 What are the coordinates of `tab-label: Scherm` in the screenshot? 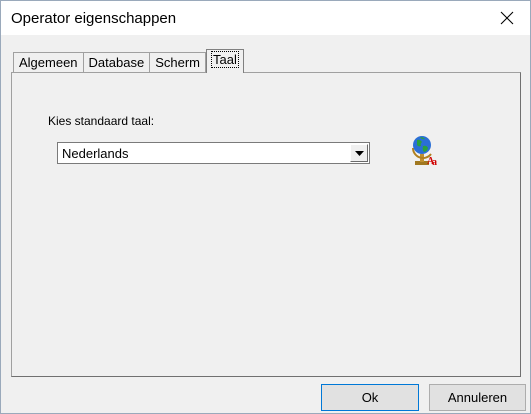 It's located at (177, 62).